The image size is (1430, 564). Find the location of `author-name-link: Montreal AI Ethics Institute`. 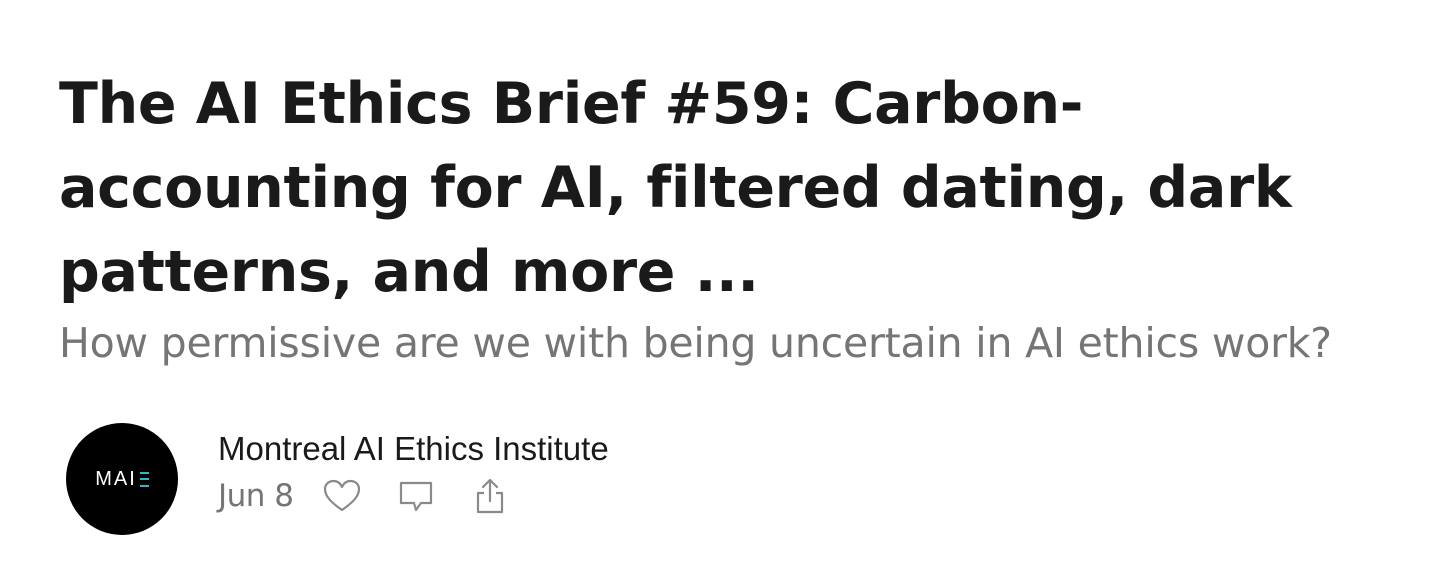

author-name-link: Montreal AI Ethics Institute is located at coordinates (413, 449).